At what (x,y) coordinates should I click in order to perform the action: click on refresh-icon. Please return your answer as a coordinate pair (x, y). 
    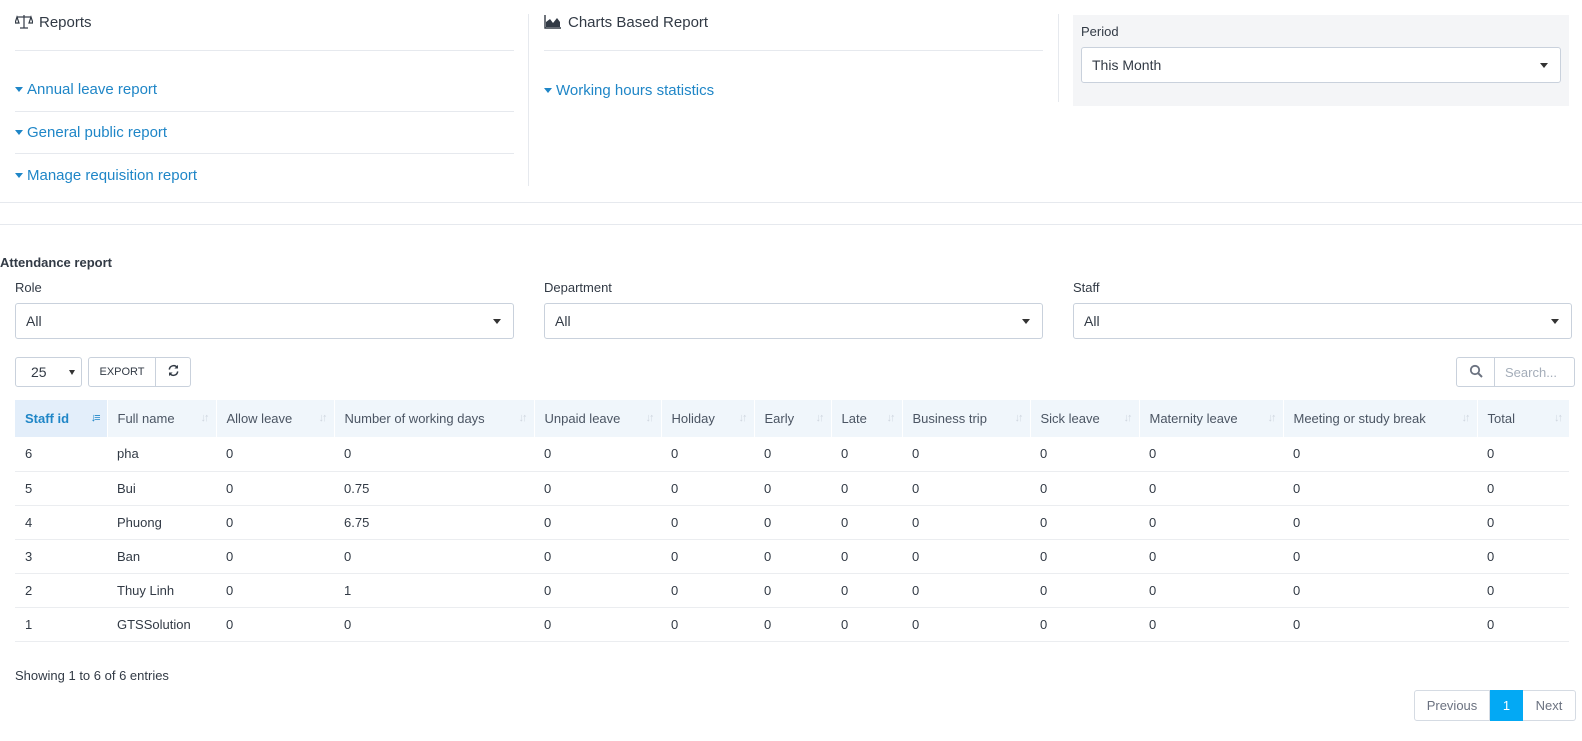
    Looking at the image, I should click on (173, 372).